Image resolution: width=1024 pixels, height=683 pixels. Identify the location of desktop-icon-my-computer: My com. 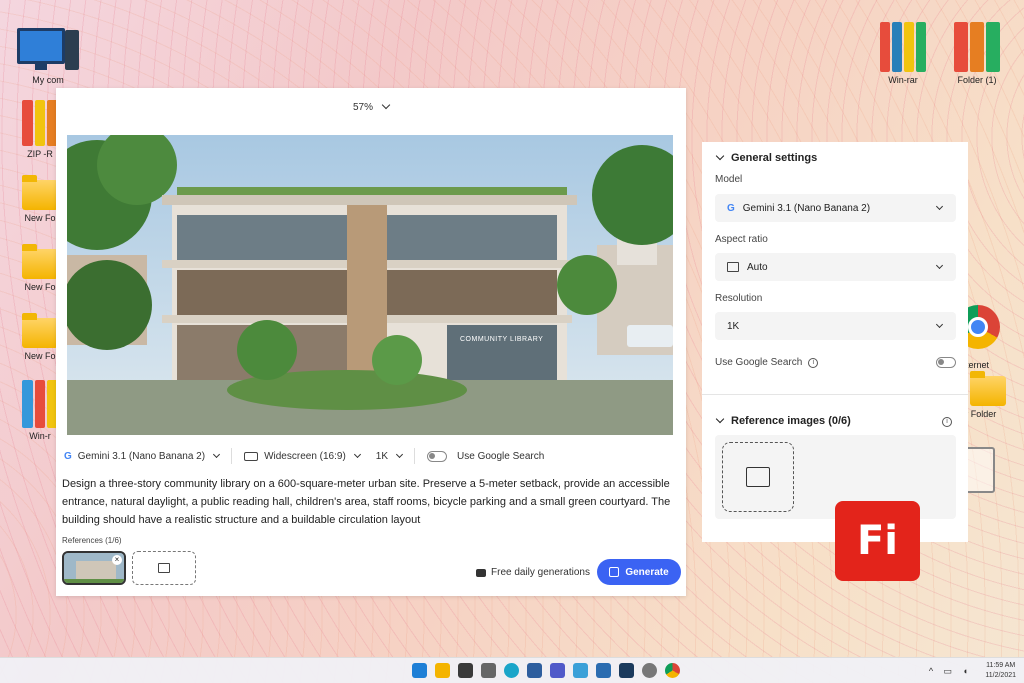
(48, 56).